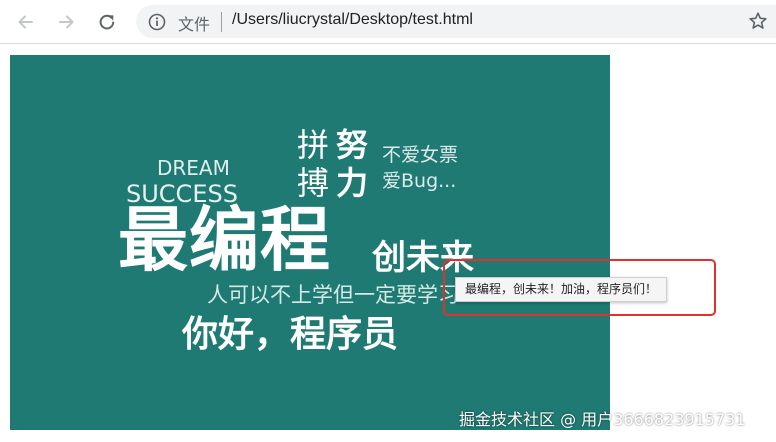  I want to click on forward-button, so click(66, 22).